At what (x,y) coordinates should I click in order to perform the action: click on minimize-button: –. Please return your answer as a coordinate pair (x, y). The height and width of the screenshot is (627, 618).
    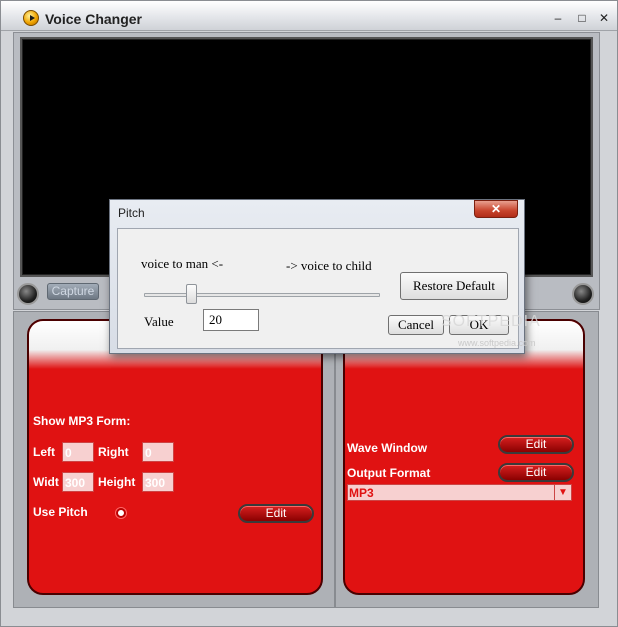
    Looking at the image, I should click on (558, 18).